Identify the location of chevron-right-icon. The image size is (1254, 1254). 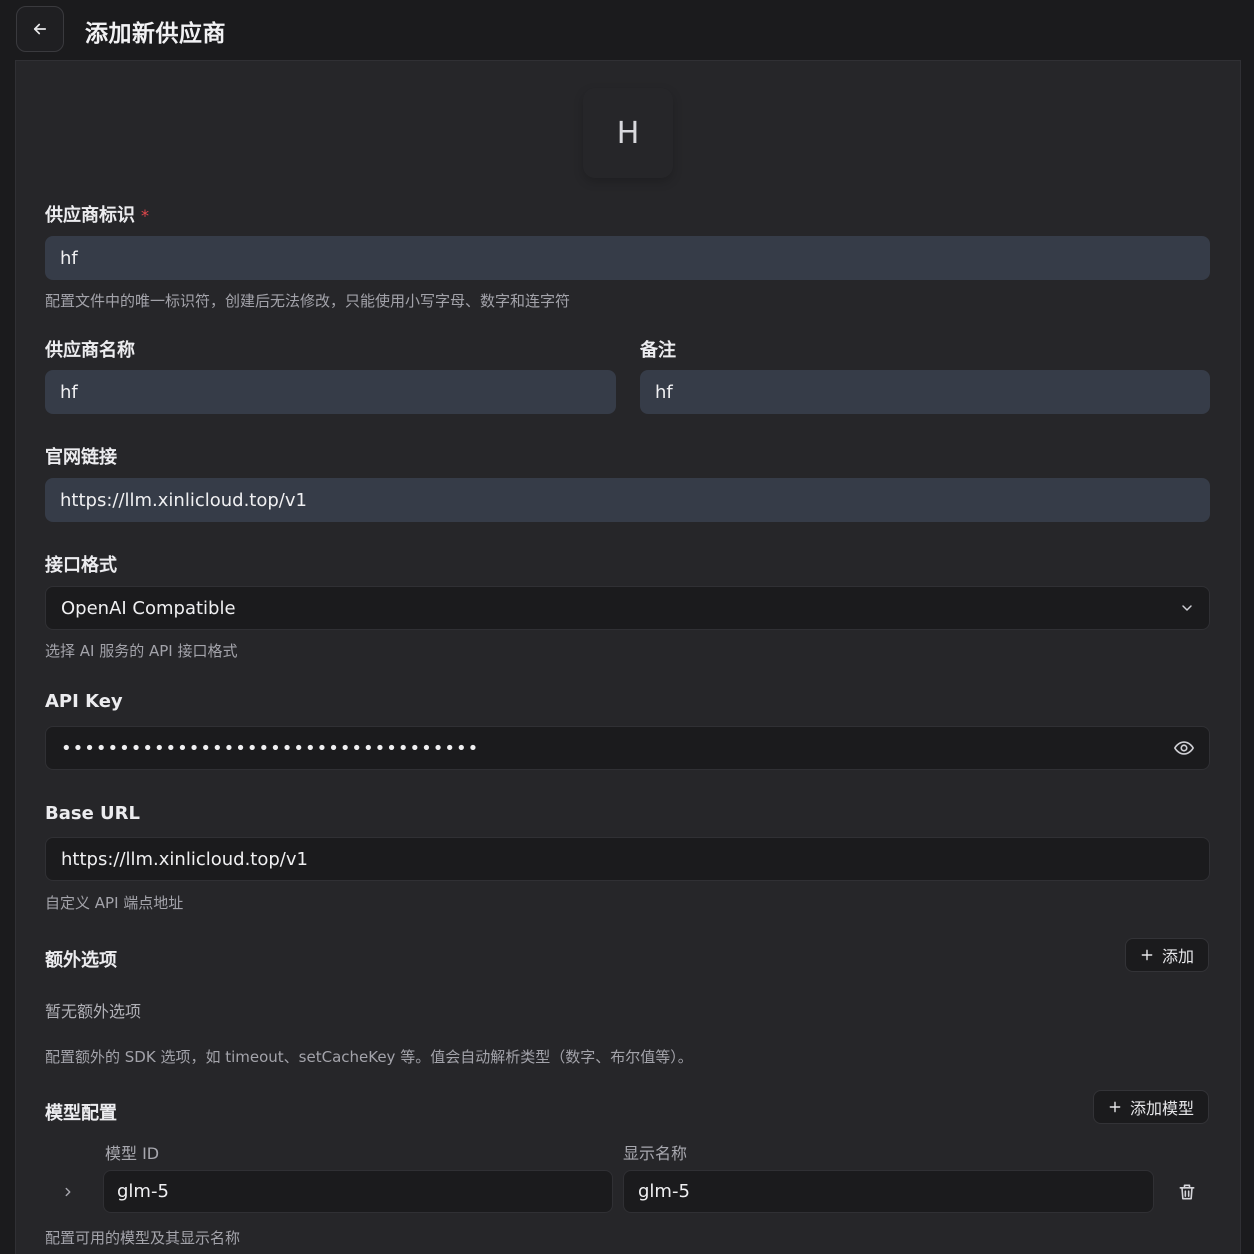
(68, 1192).